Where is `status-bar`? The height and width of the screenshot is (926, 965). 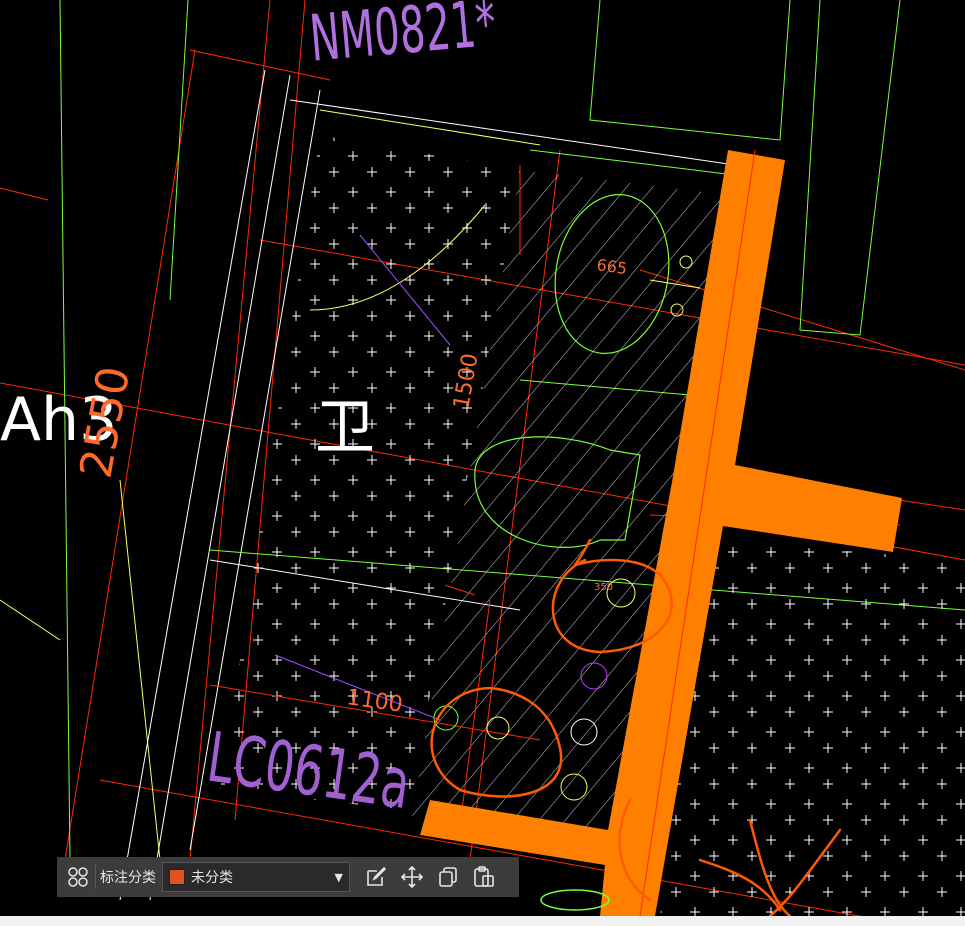
status-bar is located at coordinates (482, 921).